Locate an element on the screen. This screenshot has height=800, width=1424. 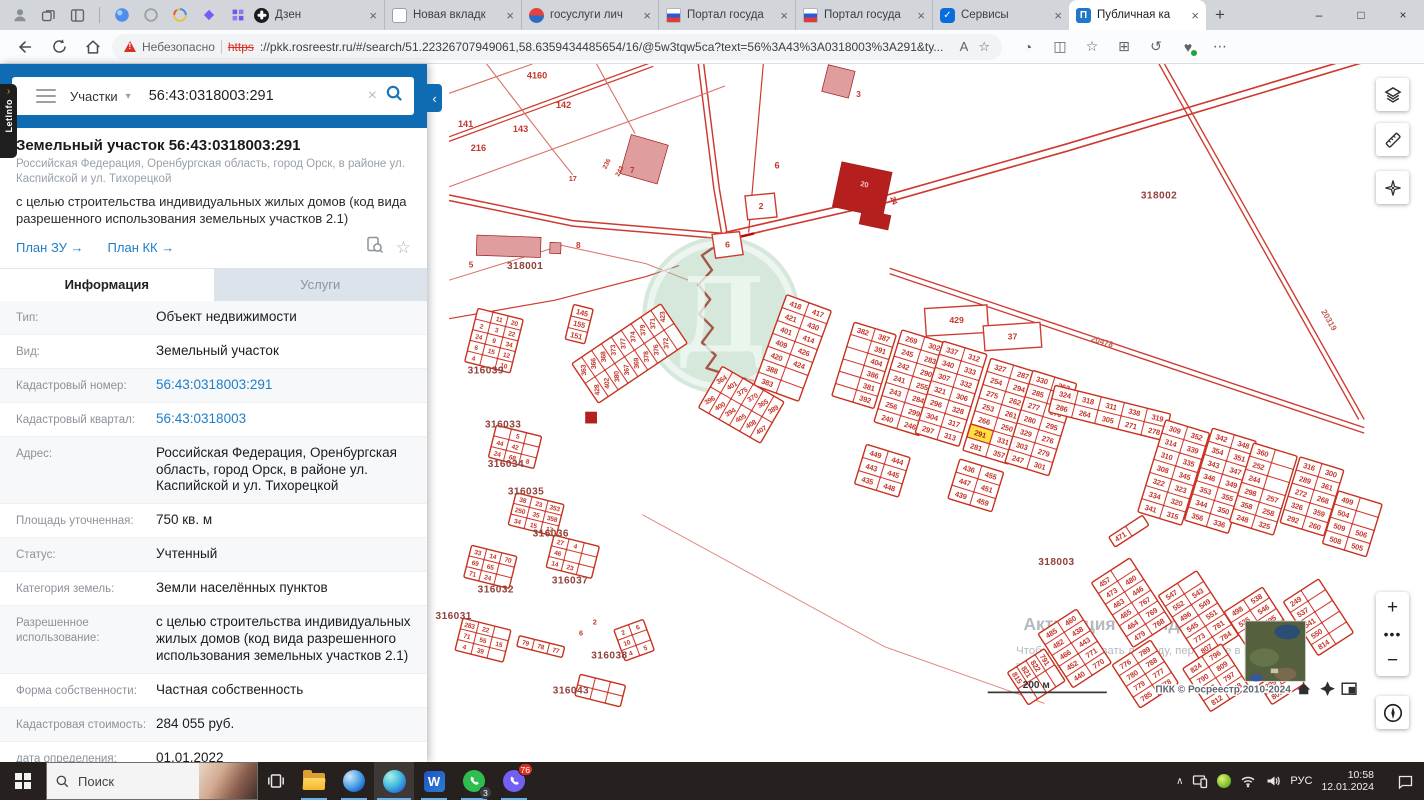
taskbar-app-explorer is located at coordinates (314, 781).